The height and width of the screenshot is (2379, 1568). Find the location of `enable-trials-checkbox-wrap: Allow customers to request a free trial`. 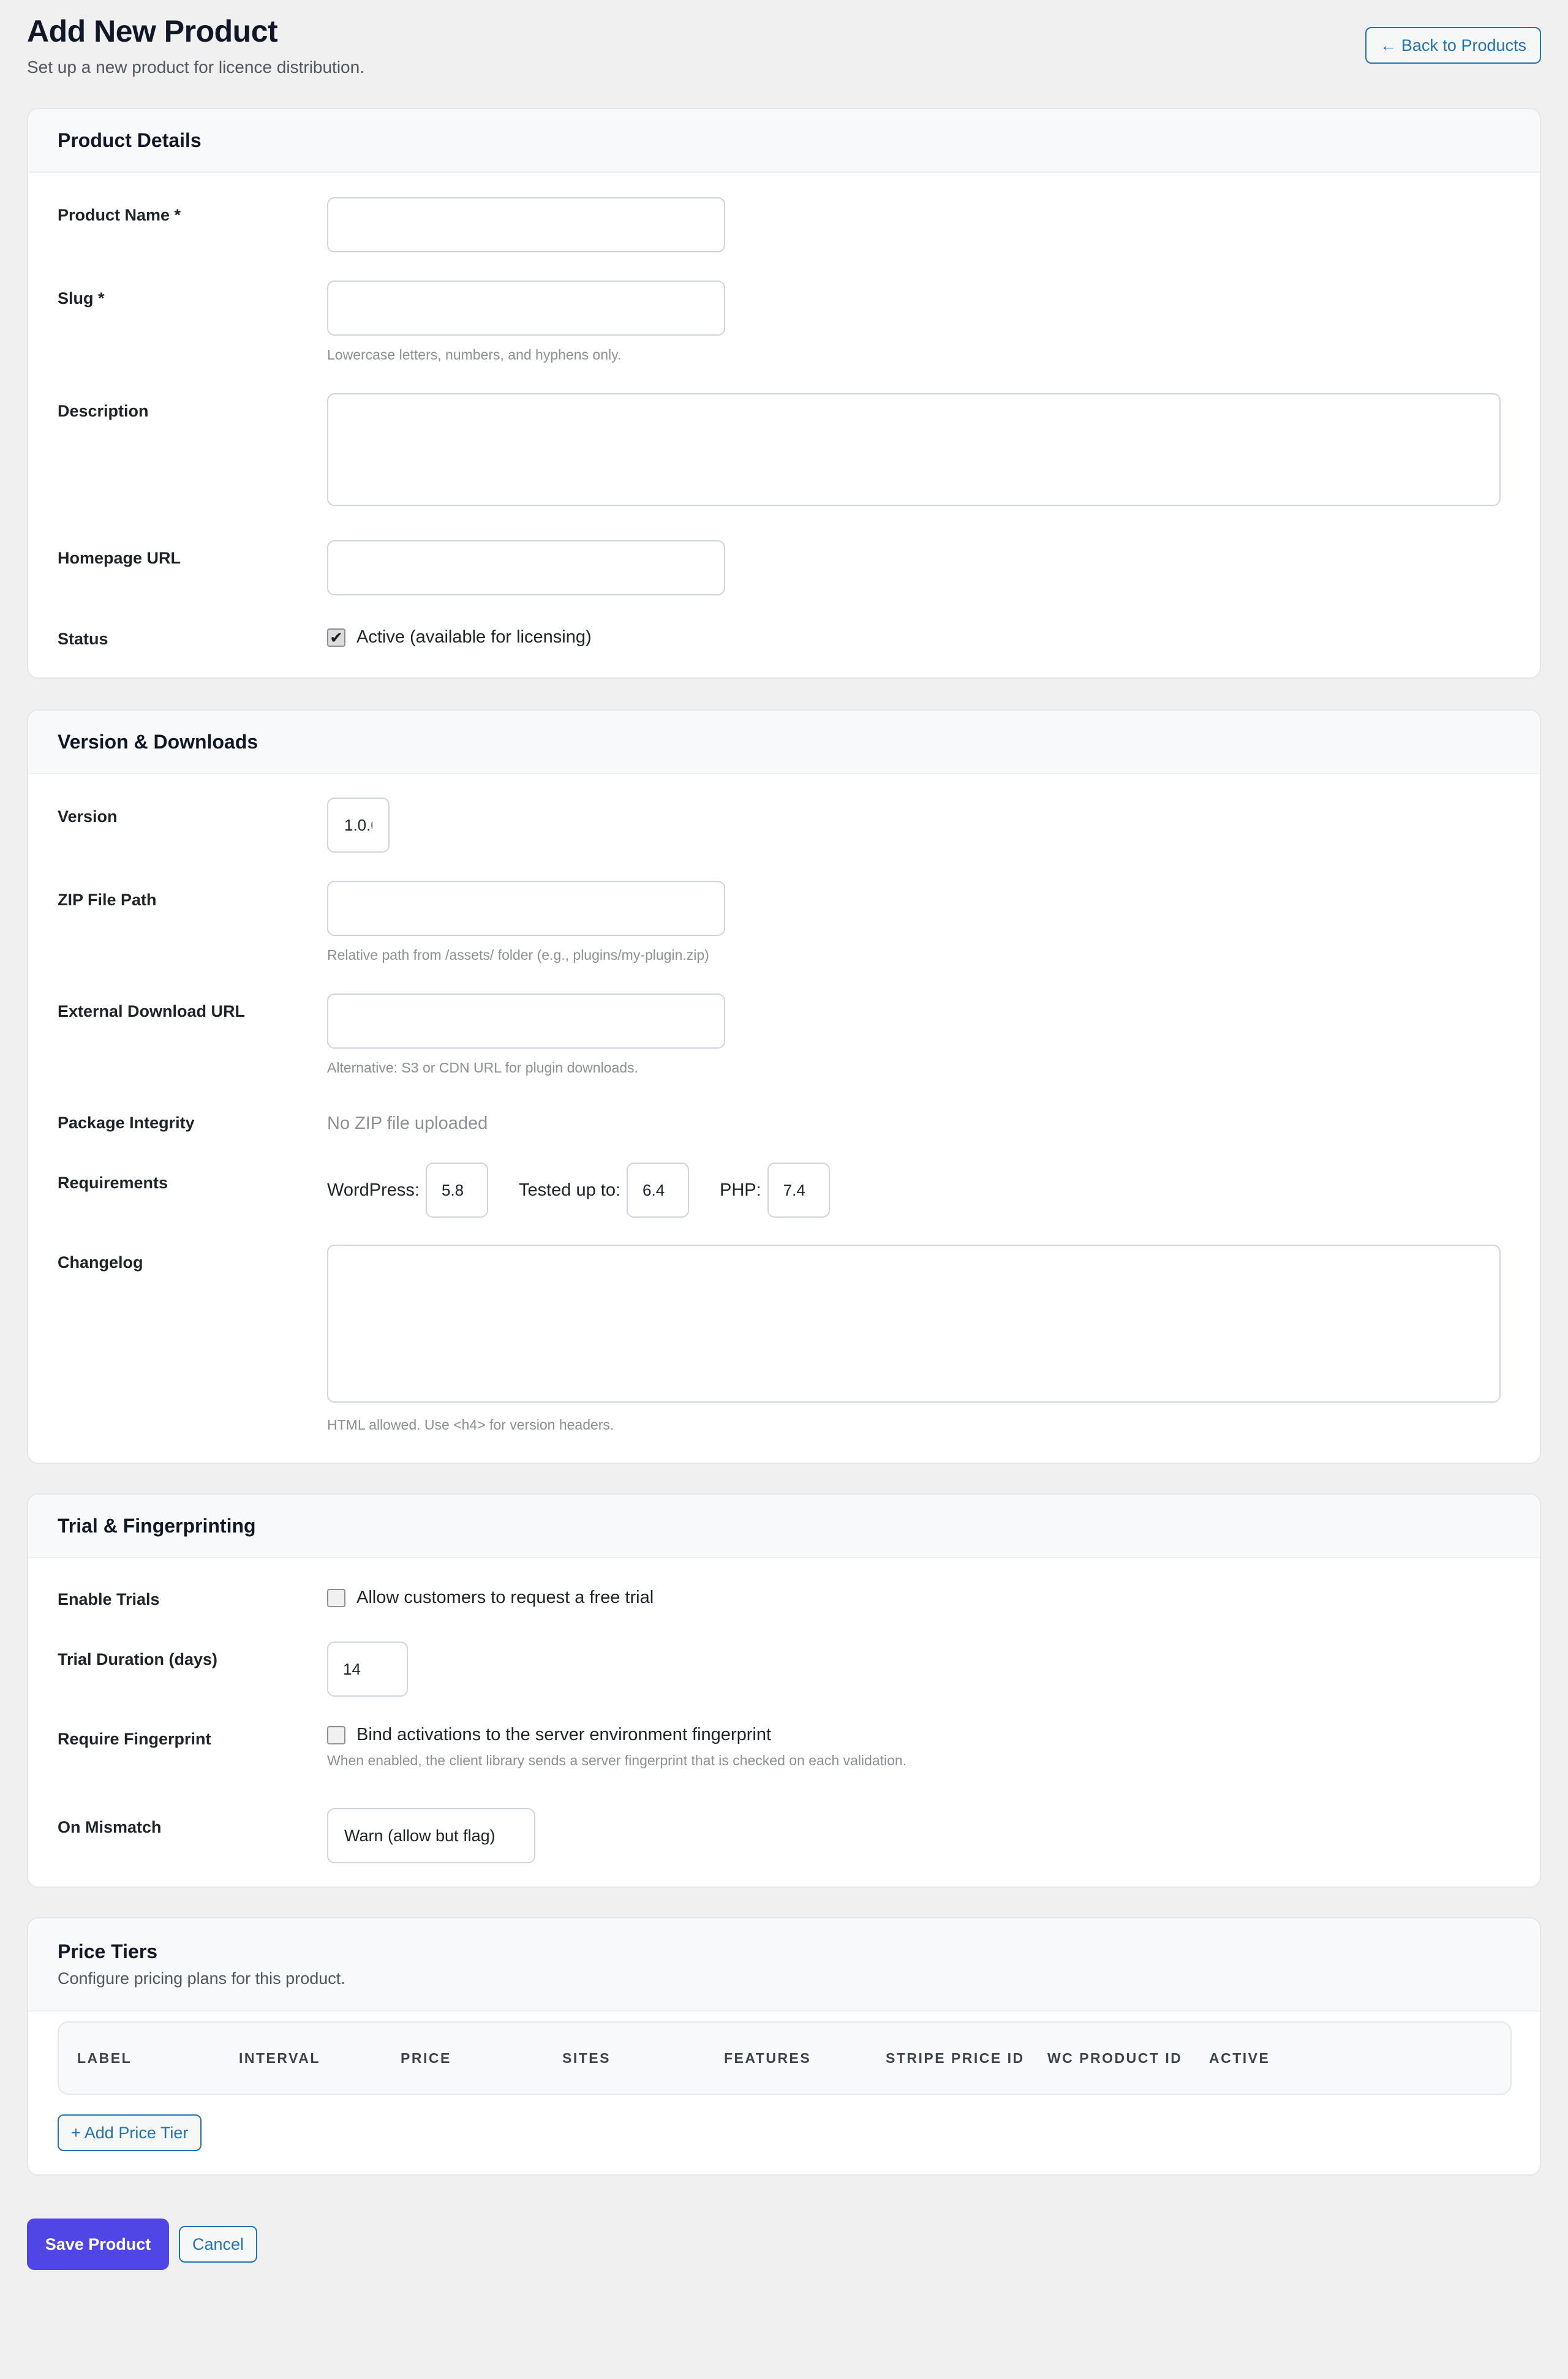

enable-trials-checkbox-wrap: Allow customers to request a free trial is located at coordinates (491, 1598).